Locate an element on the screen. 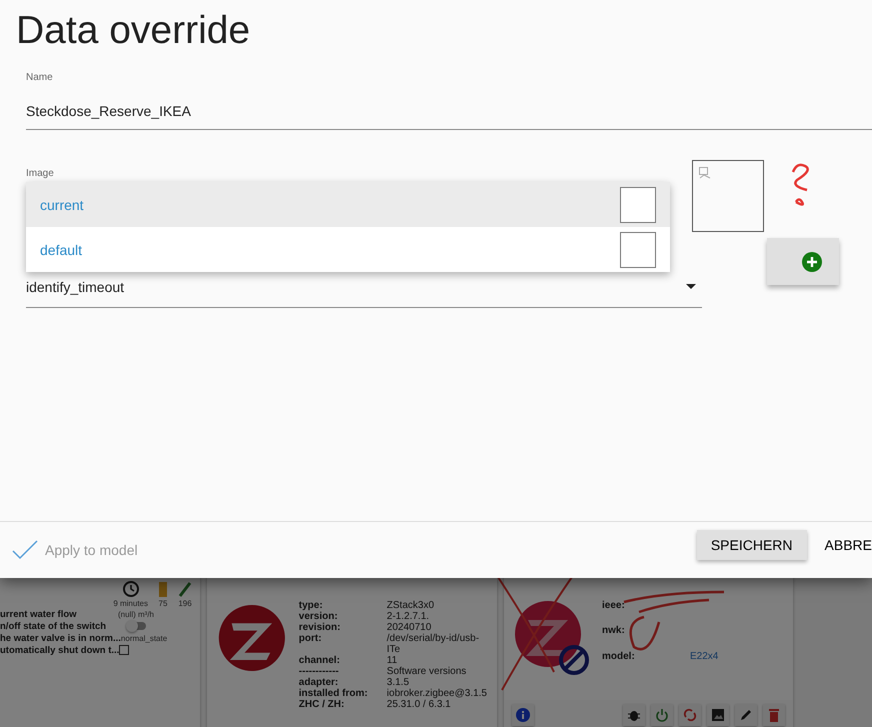 Image resolution: width=872 pixels, height=727 pixels. info-label: nwk: is located at coordinates (614, 631).